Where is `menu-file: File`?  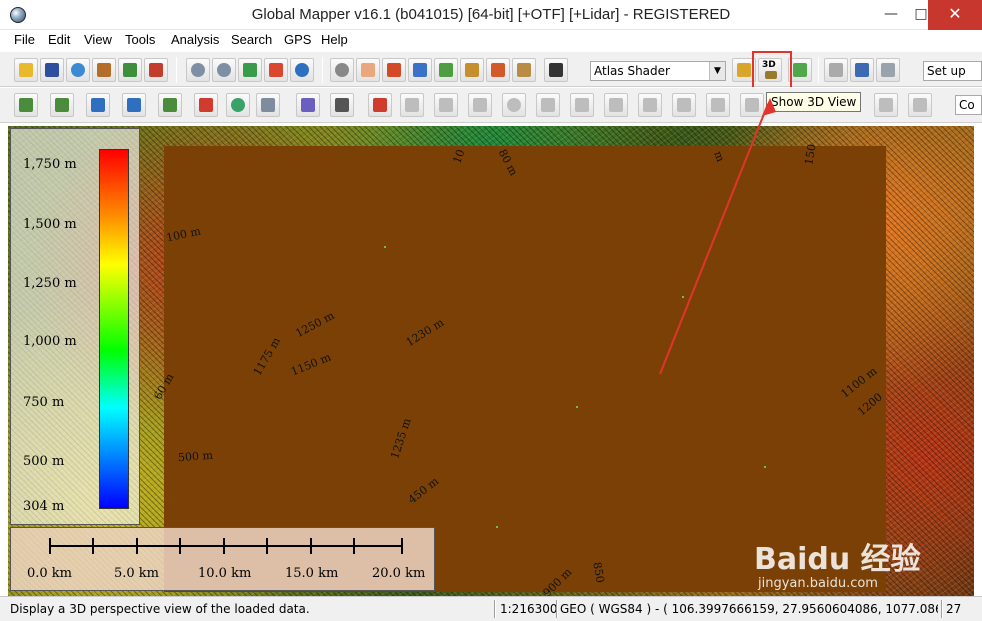
menu-file: File is located at coordinates (24, 39).